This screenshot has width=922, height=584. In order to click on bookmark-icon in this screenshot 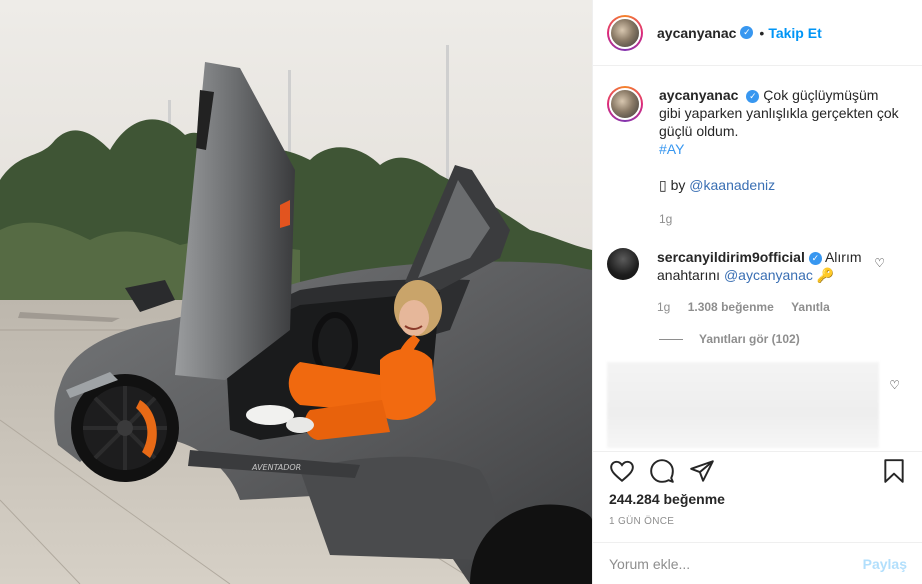, I will do `click(894, 471)`.